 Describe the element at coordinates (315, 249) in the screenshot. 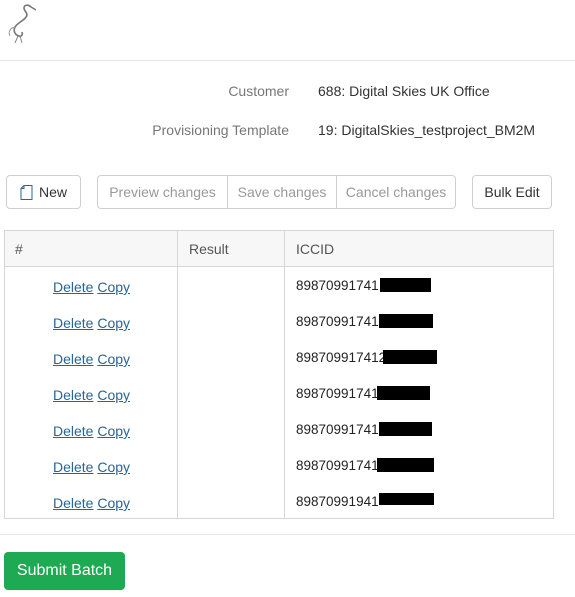

I see `header-iccid: ICCID` at that location.